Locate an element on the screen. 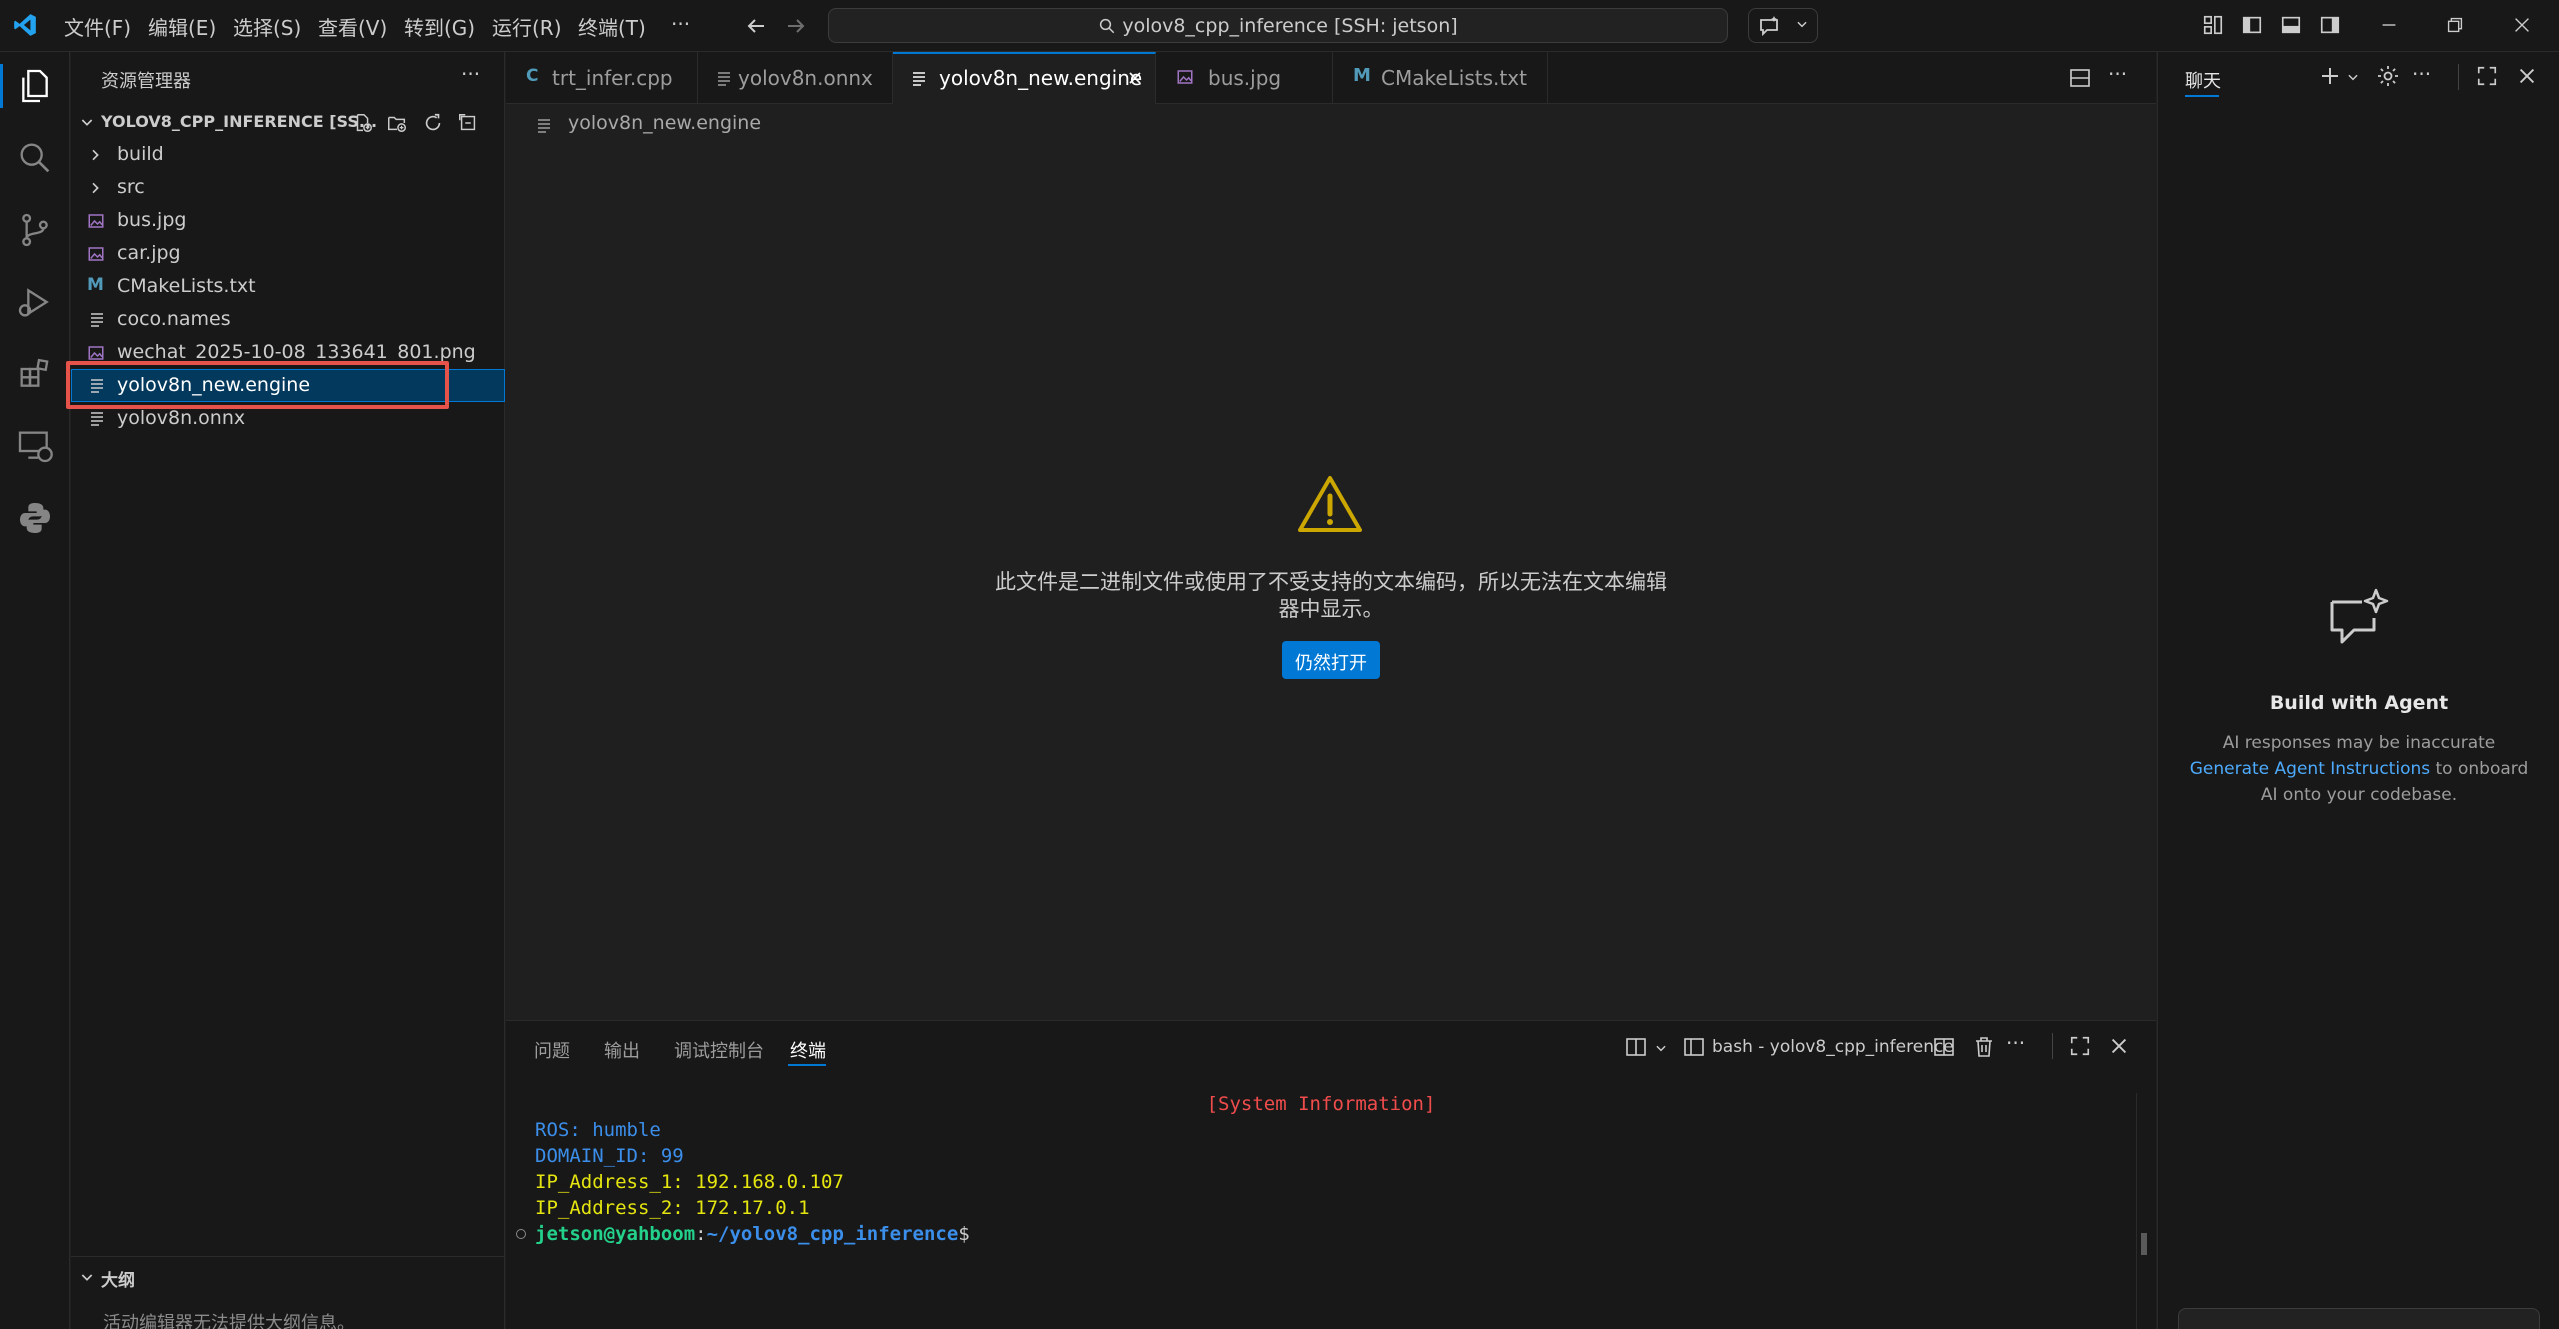  tab-output: 输出 is located at coordinates (622, 1050).